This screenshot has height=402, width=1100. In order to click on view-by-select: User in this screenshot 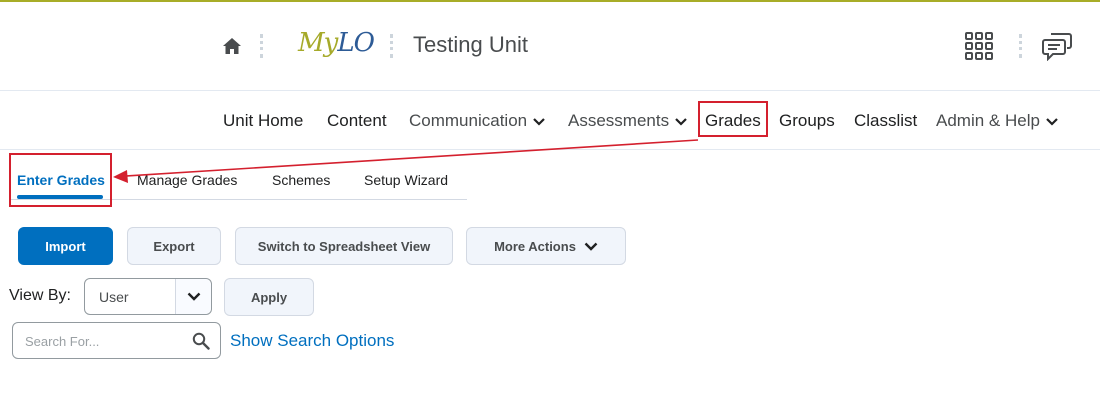, I will do `click(148, 296)`.